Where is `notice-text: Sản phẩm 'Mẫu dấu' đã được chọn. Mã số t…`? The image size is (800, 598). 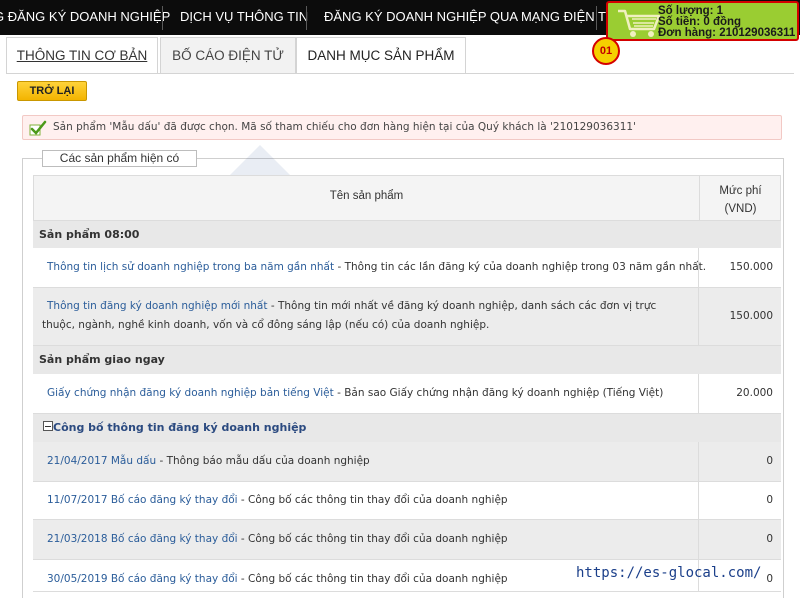
notice-text: Sản phẩm 'Mẫu dấu' đã được chọn. Mã số t… is located at coordinates (344, 127).